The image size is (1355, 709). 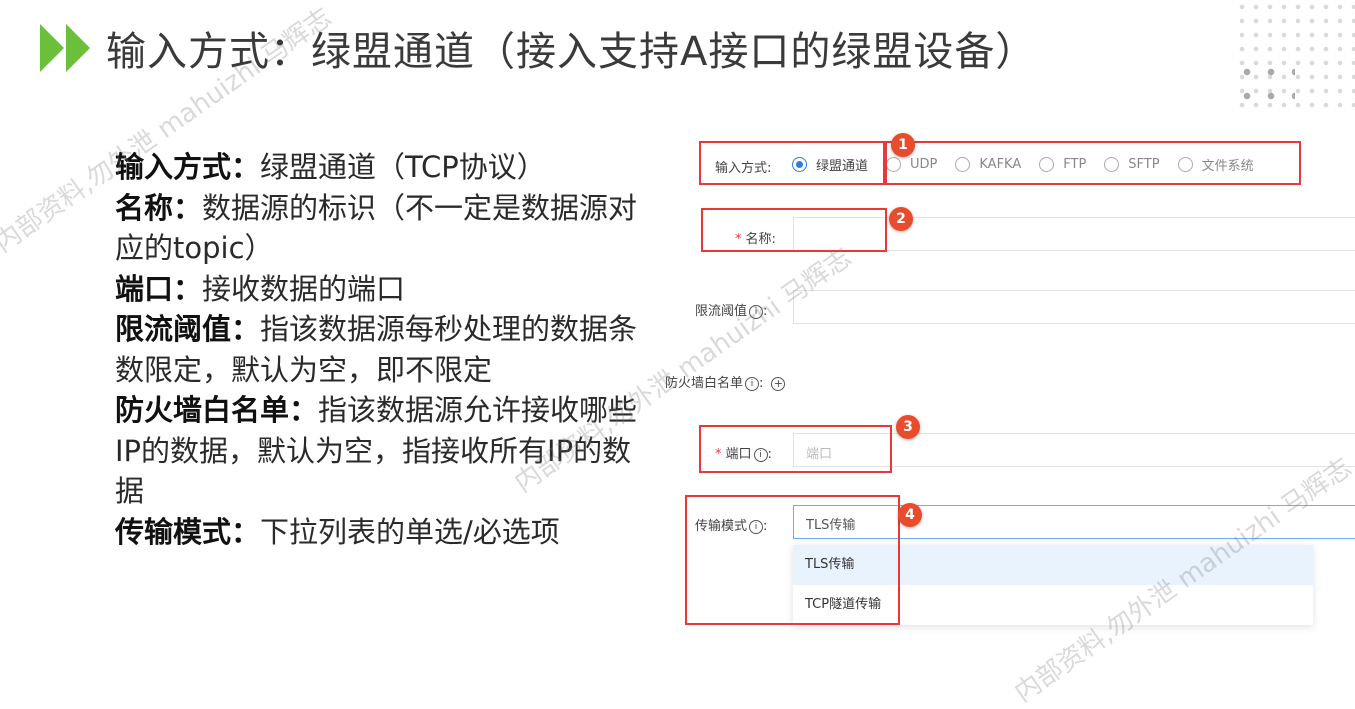 I want to click on description-item: 防火墙白名单：指该数据源允许接收哪些IP的数据，默认为空，指接收所有IP的数据, so click(x=385, y=451).